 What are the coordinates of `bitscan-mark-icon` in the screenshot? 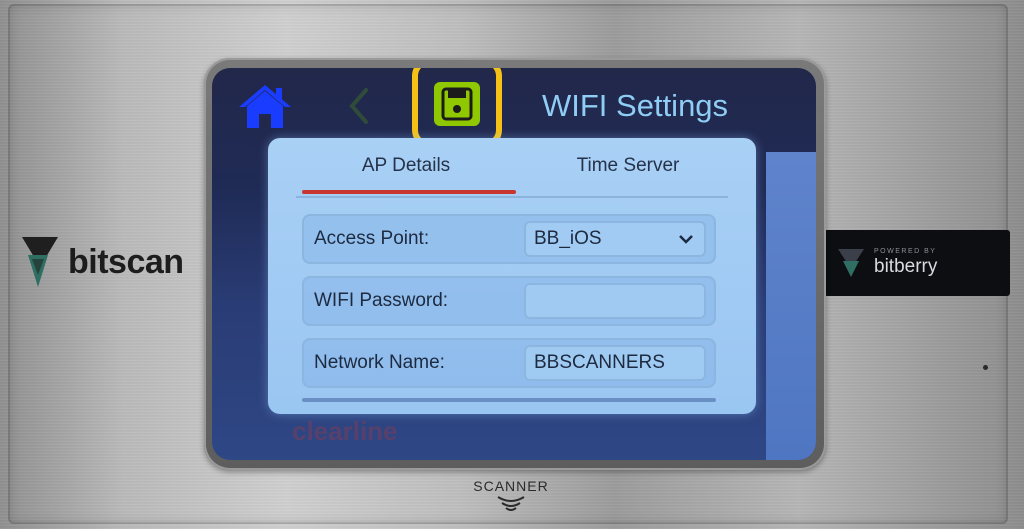 It's located at (40, 262).